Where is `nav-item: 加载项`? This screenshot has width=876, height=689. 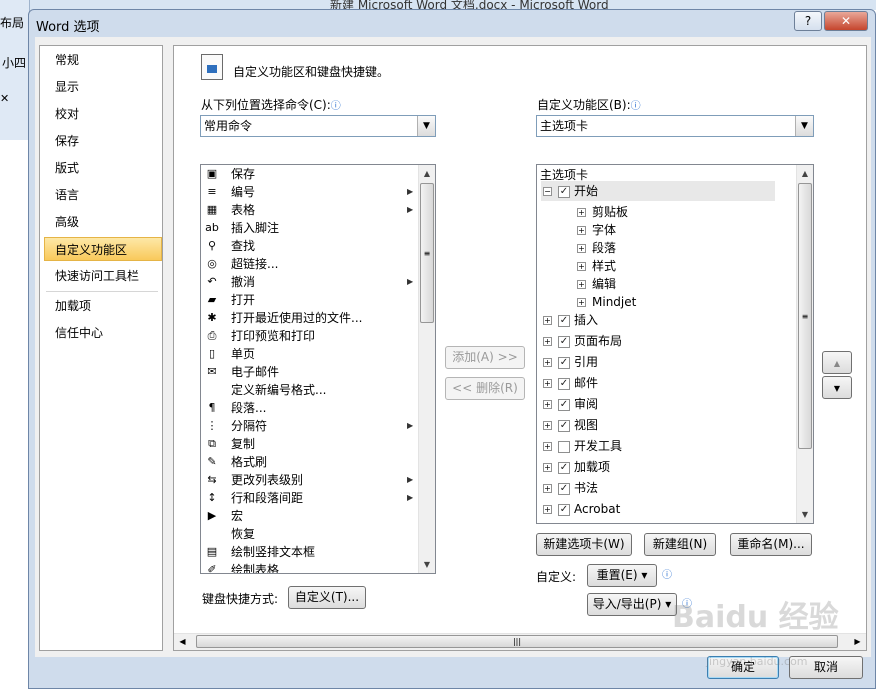
nav-item: 加载项 is located at coordinates (101, 306).